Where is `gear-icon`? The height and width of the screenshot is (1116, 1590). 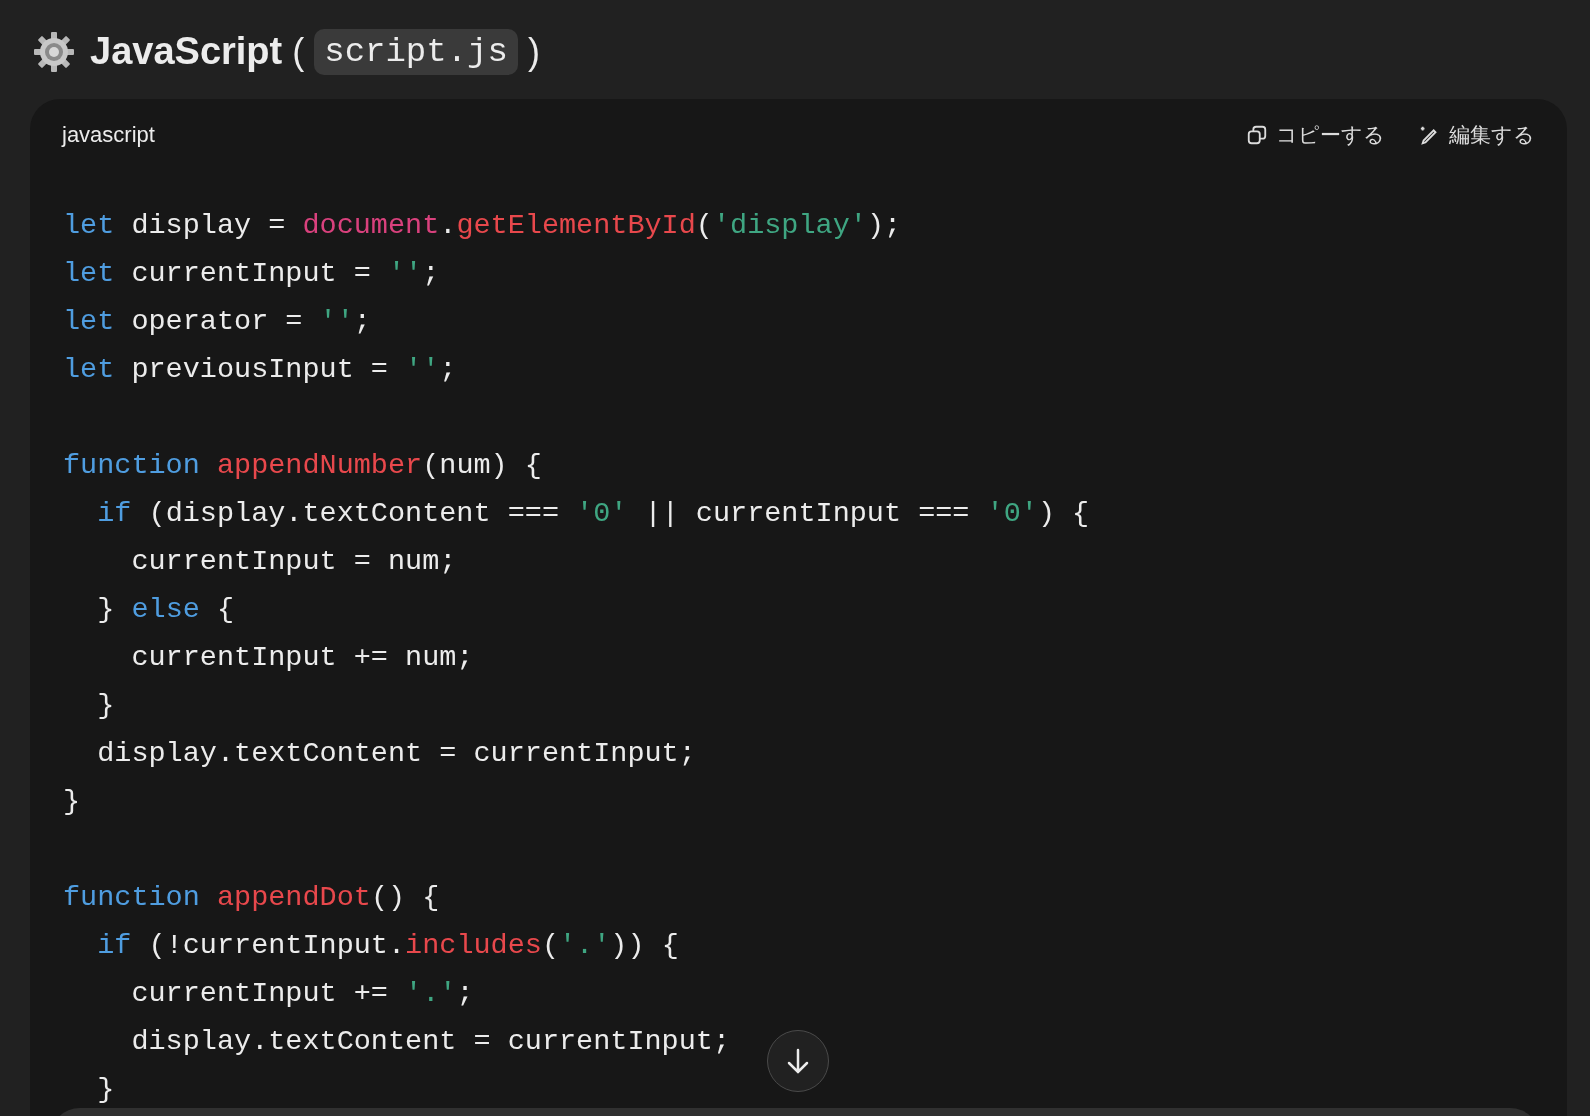
gear-icon is located at coordinates (54, 51).